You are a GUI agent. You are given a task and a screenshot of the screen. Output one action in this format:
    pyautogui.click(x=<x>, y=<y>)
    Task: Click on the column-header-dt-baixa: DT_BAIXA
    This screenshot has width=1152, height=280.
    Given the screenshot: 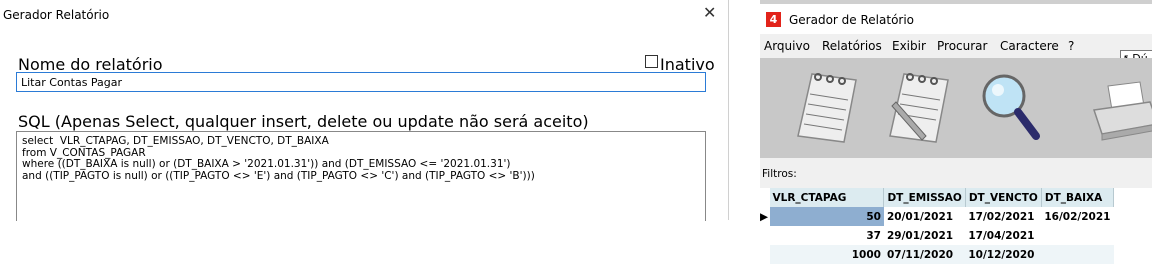 What is the action you would take?
    pyautogui.click(x=1078, y=197)
    